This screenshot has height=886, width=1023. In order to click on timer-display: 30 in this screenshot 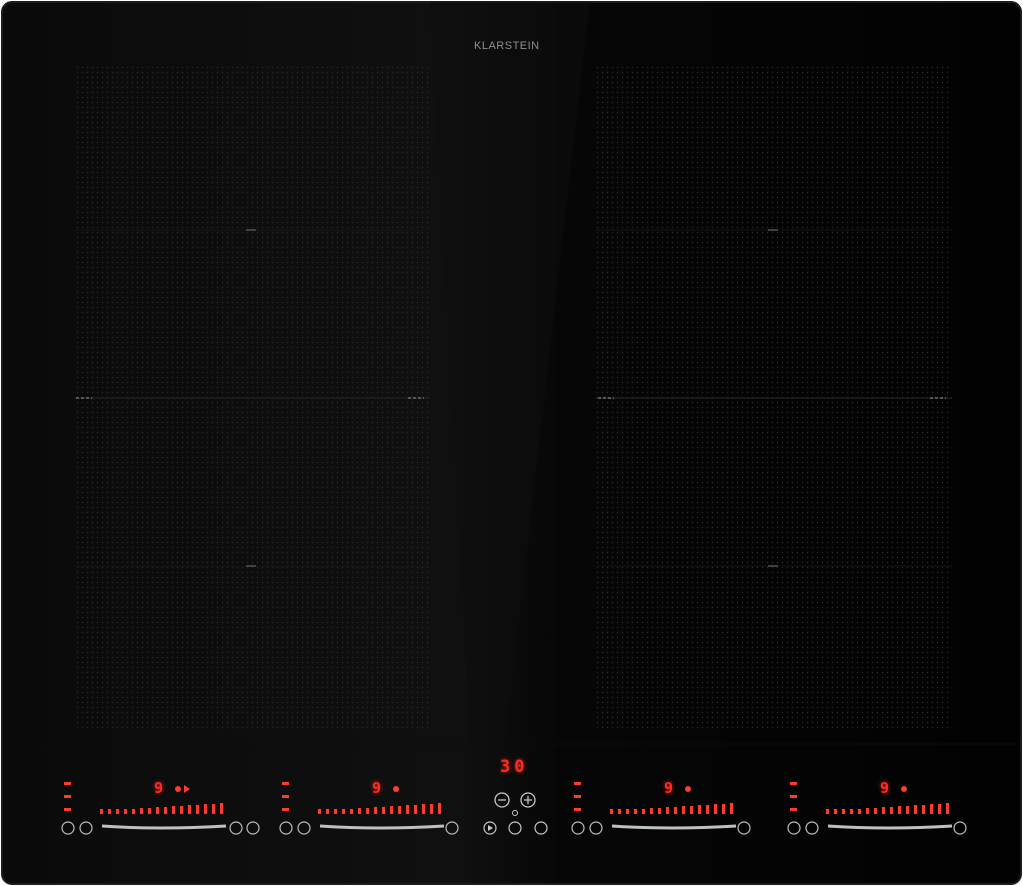, I will do `click(514, 767)`.